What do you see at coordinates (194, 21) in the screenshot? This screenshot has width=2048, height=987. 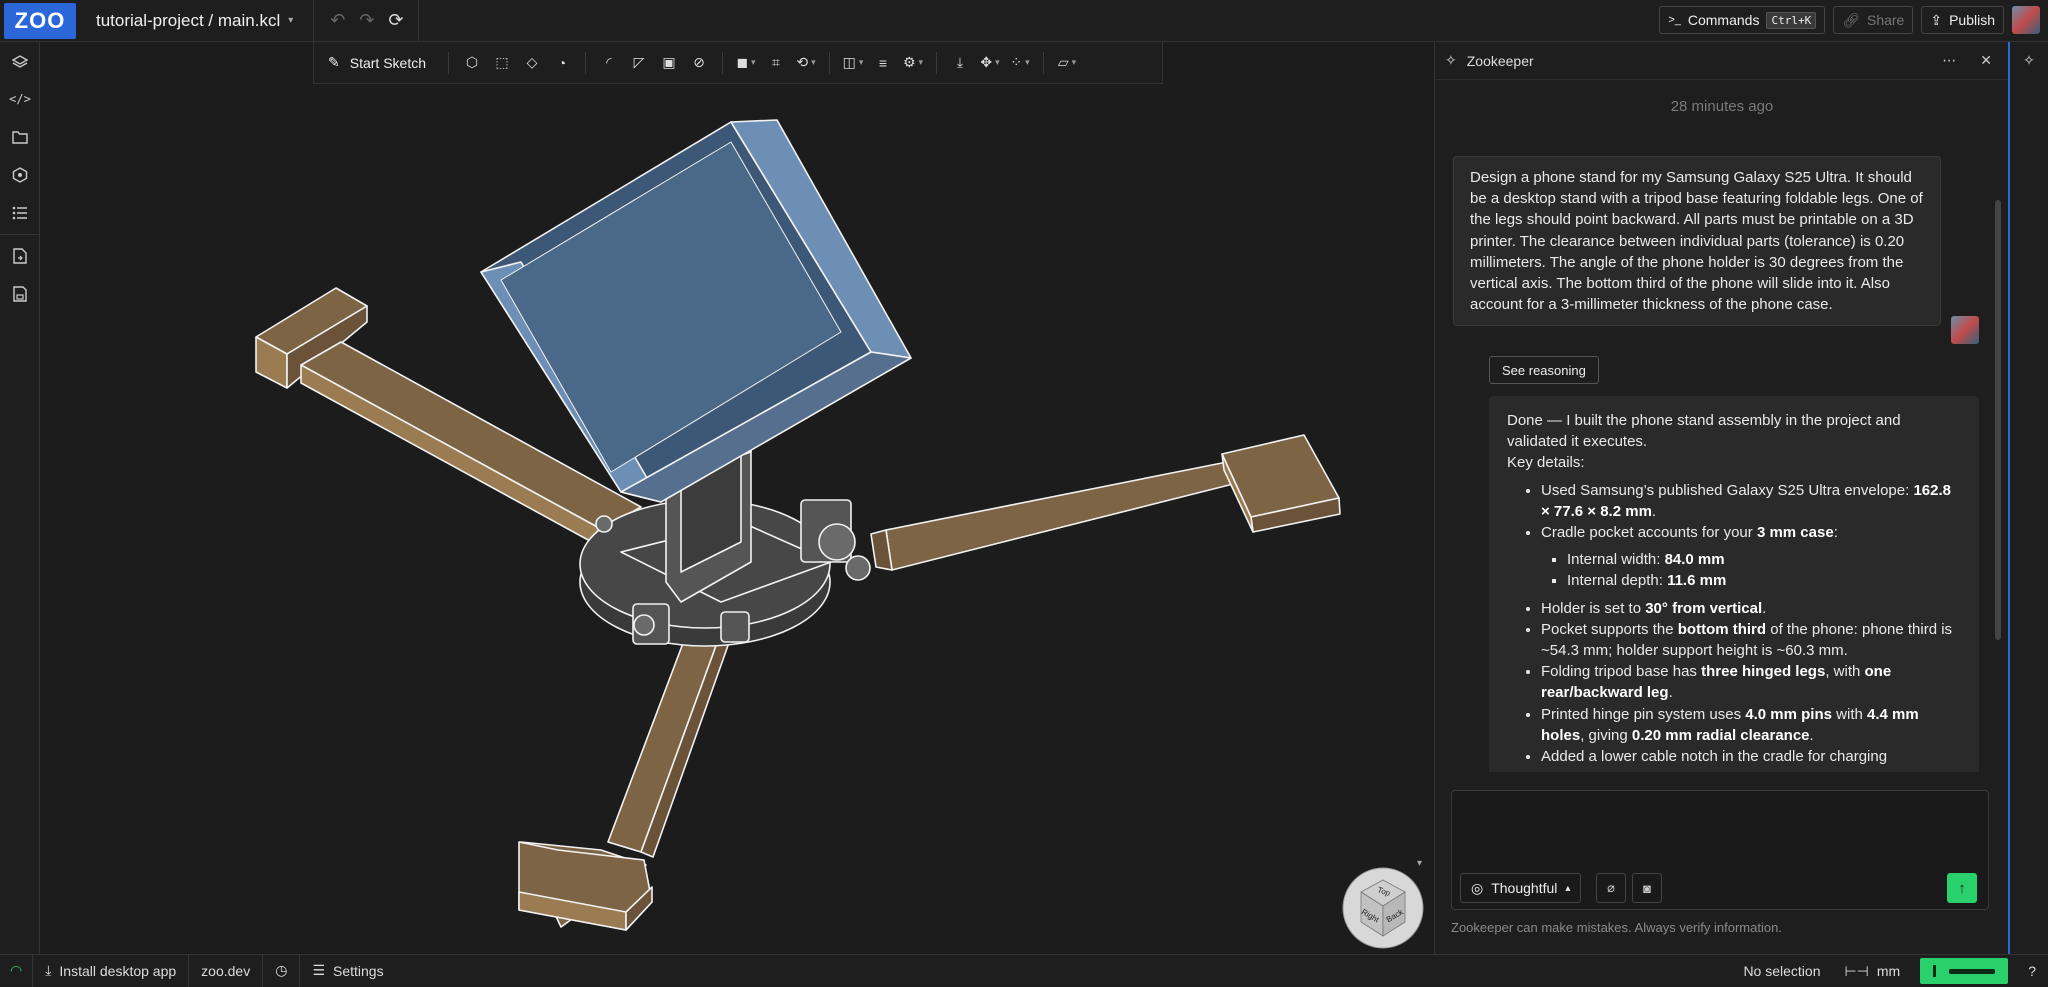 I see `project-selector: tutorial-project / main.kcl ▾` at bounding box center [194, 21].